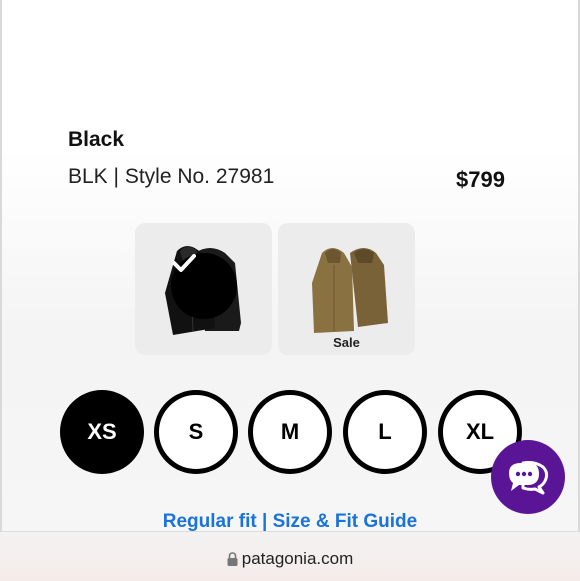 The image size is (580, 581). I want to click on chat-button, so click(528, 477).